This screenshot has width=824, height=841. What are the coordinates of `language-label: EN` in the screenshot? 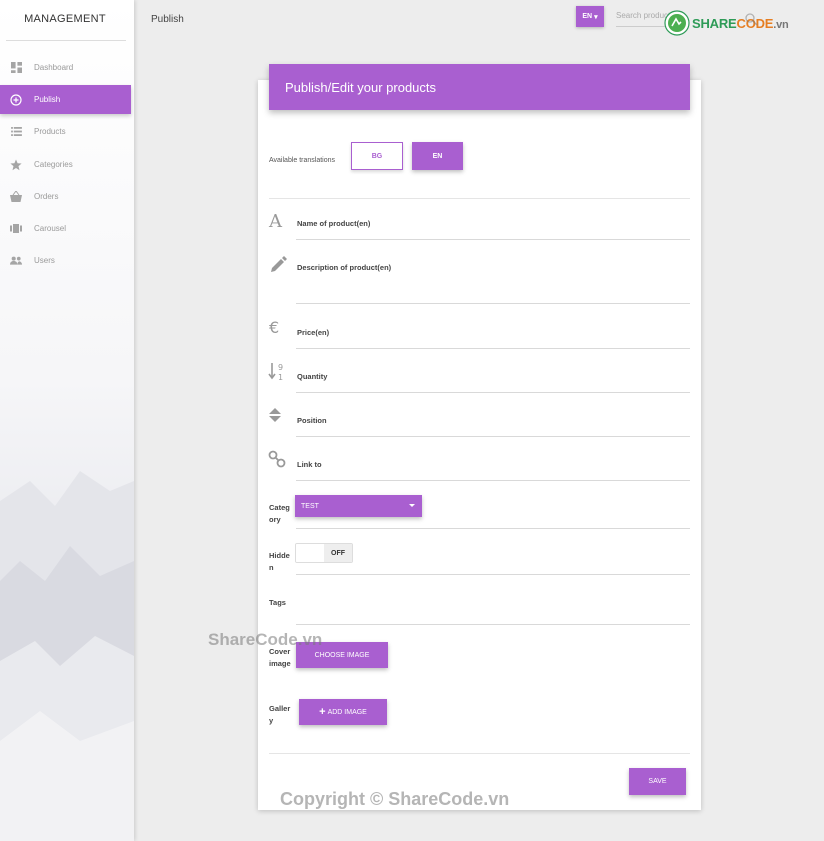 It's located at (587, 16).